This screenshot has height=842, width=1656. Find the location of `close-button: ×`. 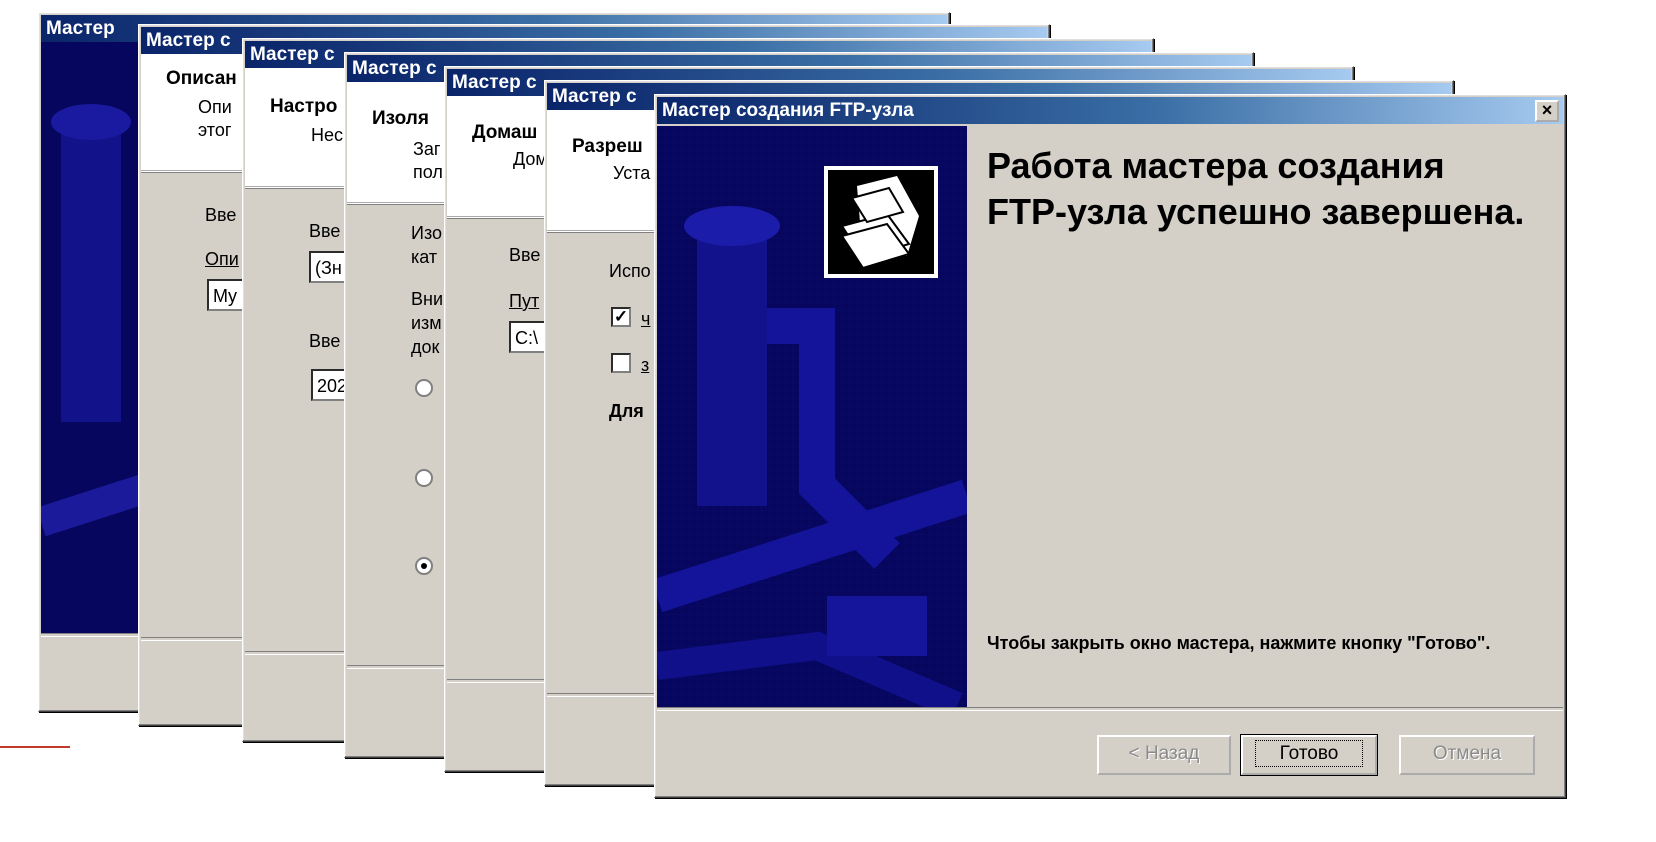

close-button: × is located at coordinates (1547, 111).